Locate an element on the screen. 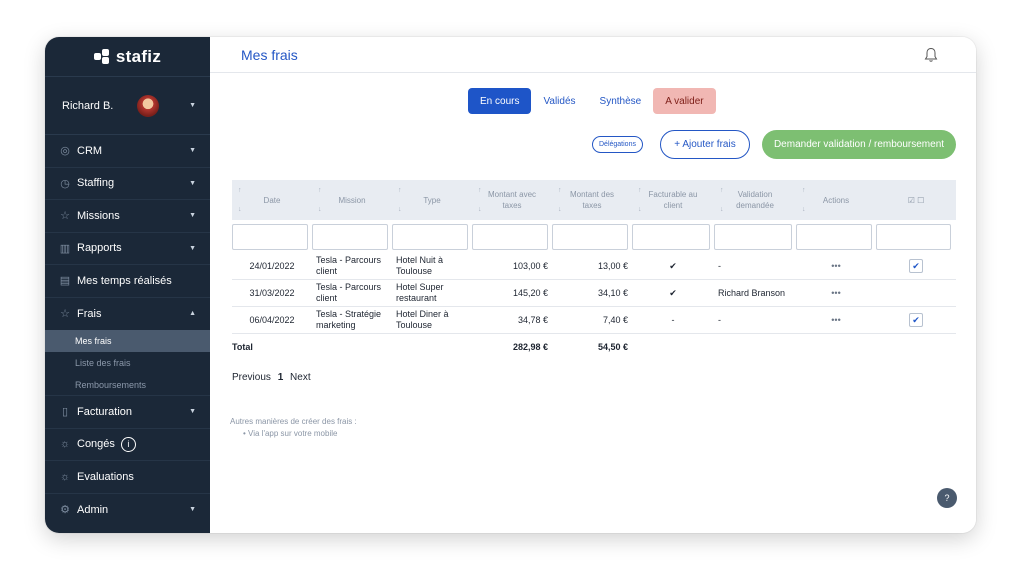 The image size is (1024, 568). add-expense-button: + Ajouter frais is located at coordinates (705, 144).